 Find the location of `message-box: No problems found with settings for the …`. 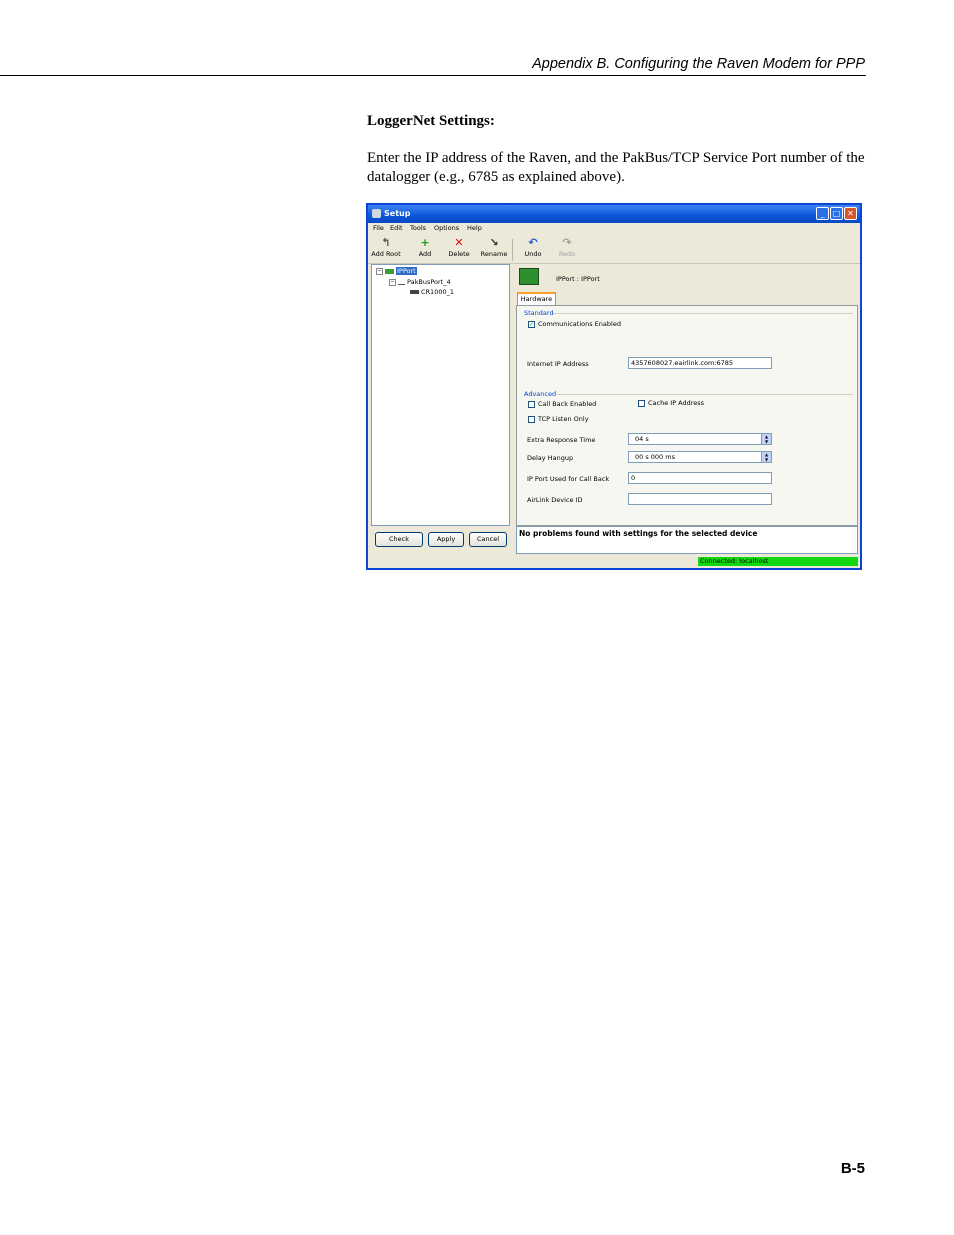

message-box: No problems found with settings for the … is located at coordinates (687, 540).